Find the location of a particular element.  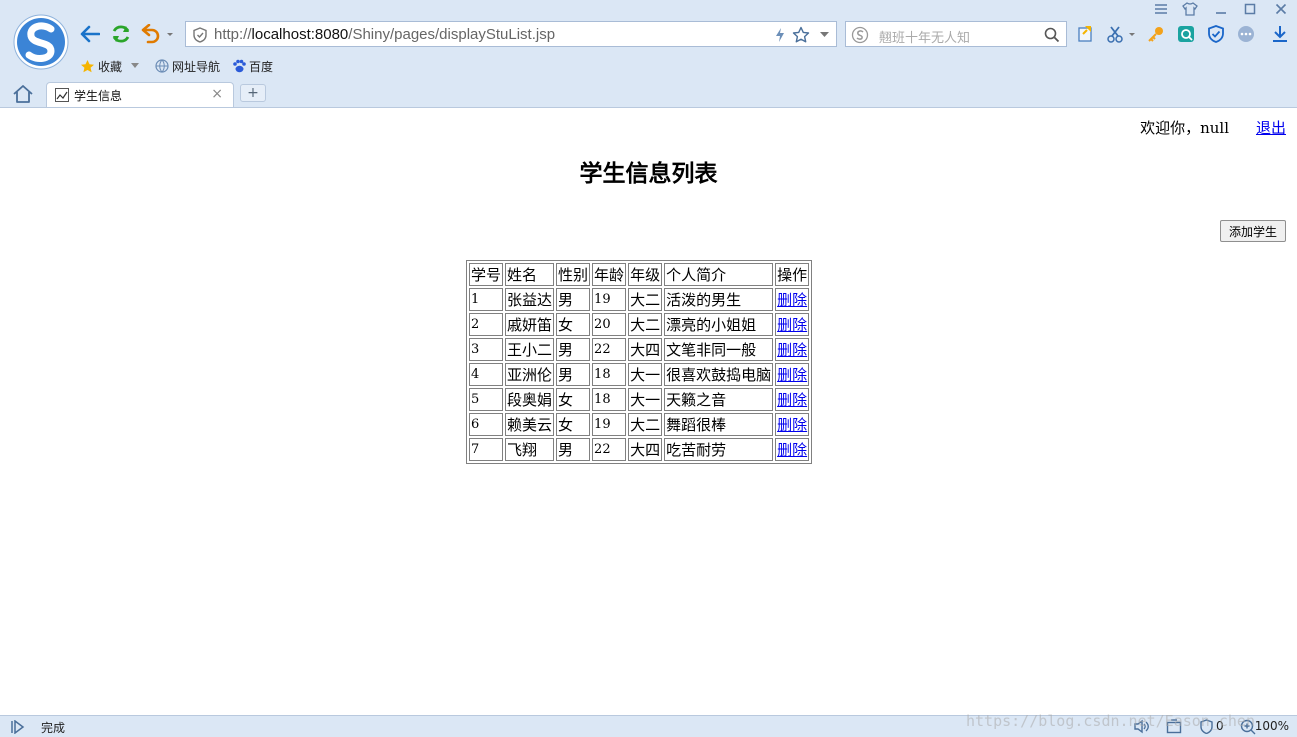

undo-close-button is located at coordinates (158, 34).